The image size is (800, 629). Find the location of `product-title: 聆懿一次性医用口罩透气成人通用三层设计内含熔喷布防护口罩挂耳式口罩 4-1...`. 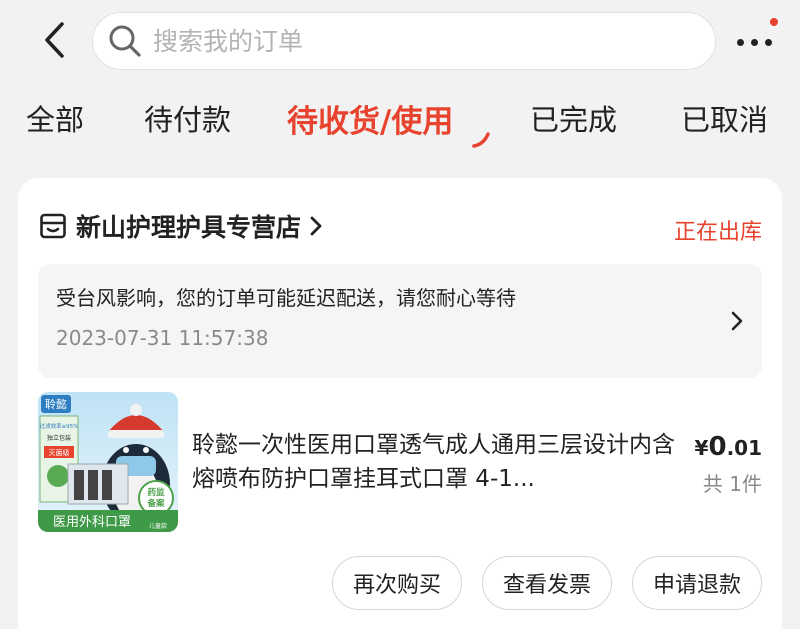

product-title: 聆懿一次性医用口罩透气成人通用三层设计内含熔喷布防护口罩挂耳式口罩 4-1... is located at coordinates (437, 462).